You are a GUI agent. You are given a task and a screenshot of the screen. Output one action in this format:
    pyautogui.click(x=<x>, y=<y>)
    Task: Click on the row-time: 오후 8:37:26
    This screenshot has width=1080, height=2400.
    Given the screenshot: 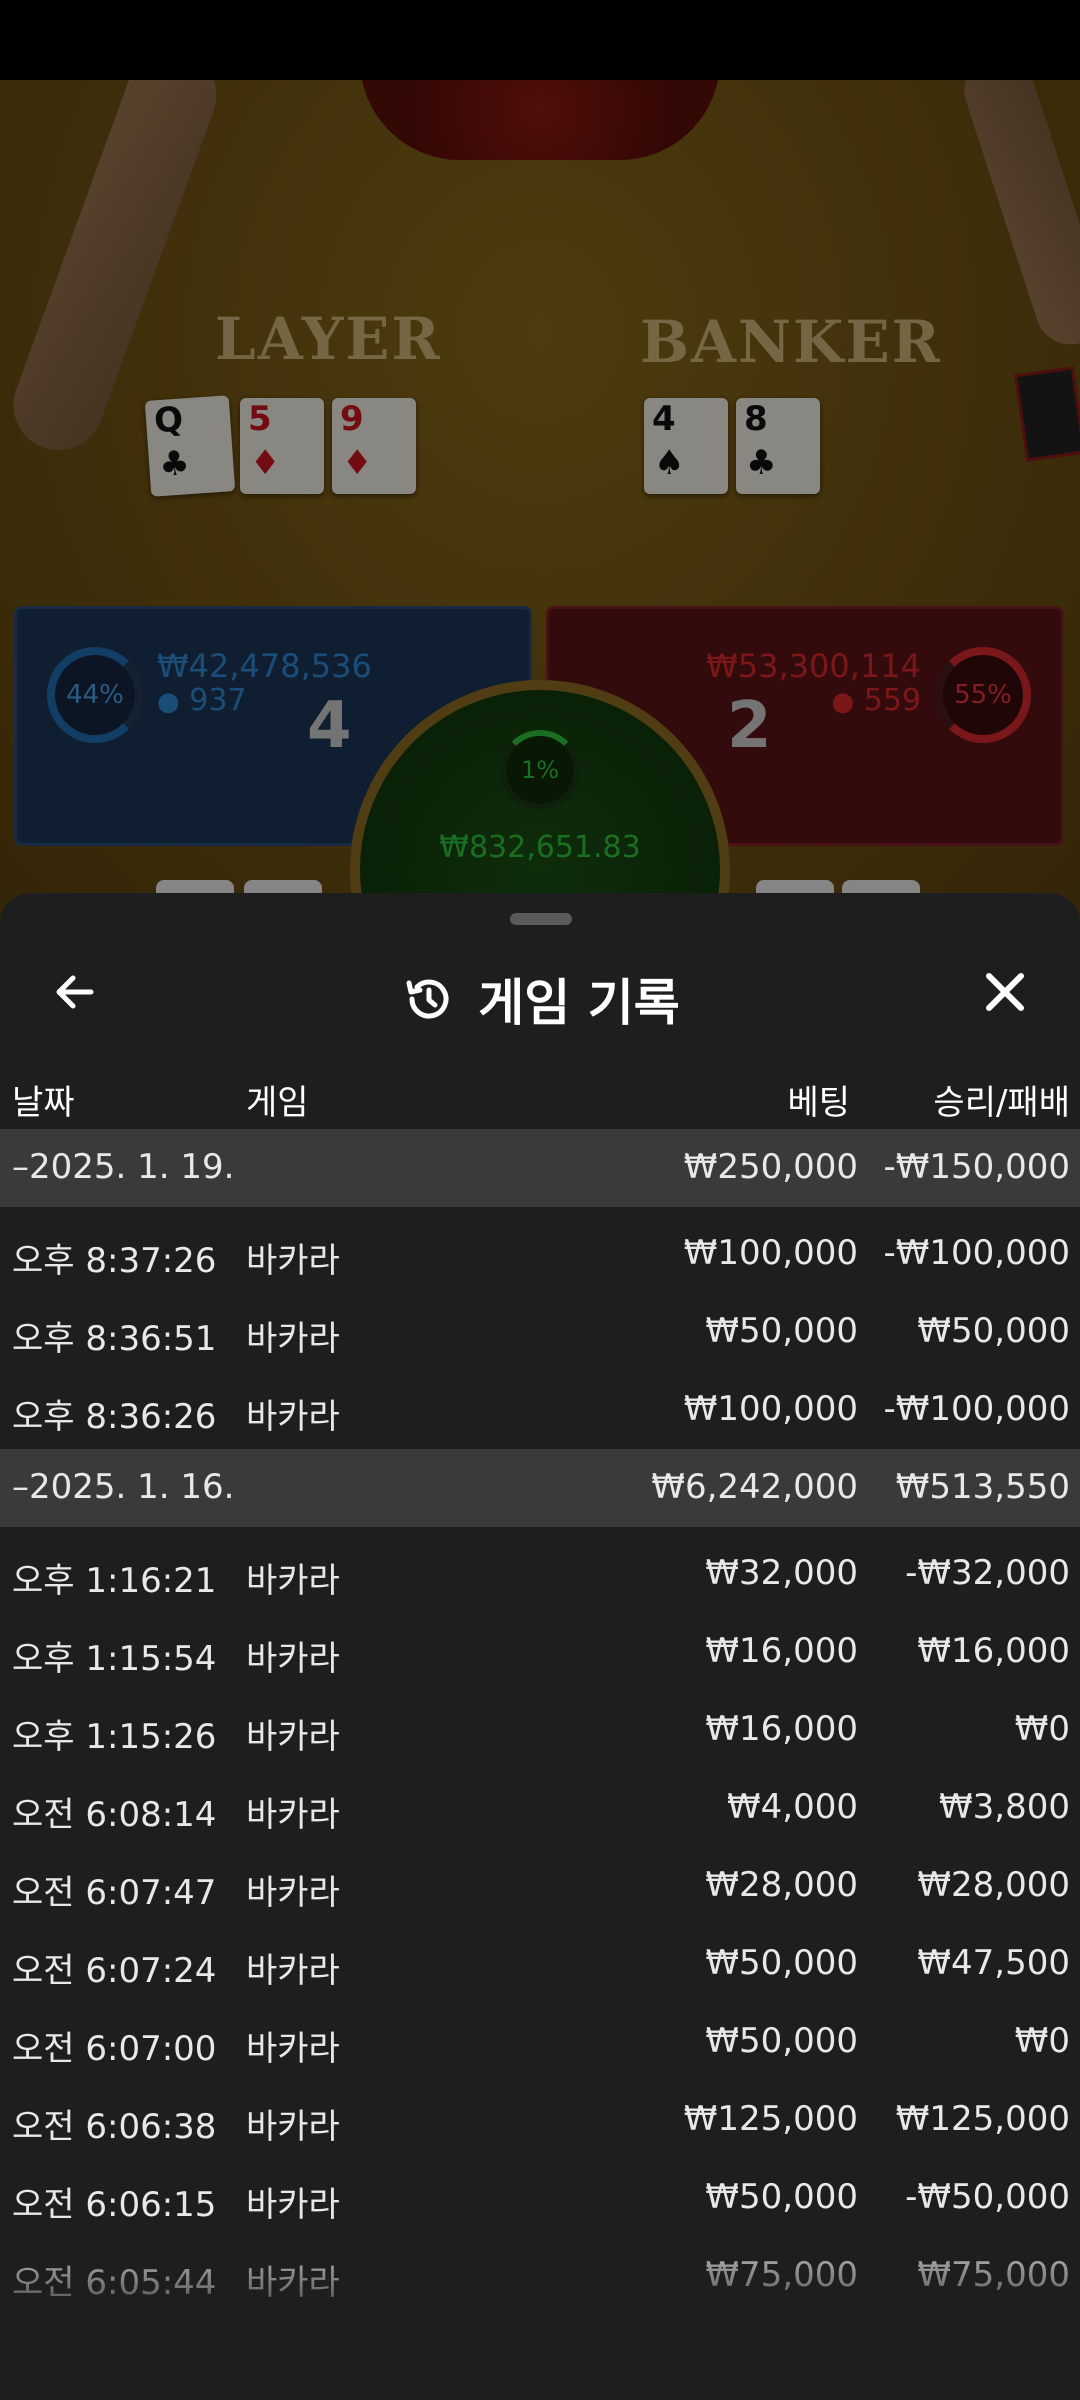 What is the action you would take?
    pyautogui.click(x=114, y=1261)
    